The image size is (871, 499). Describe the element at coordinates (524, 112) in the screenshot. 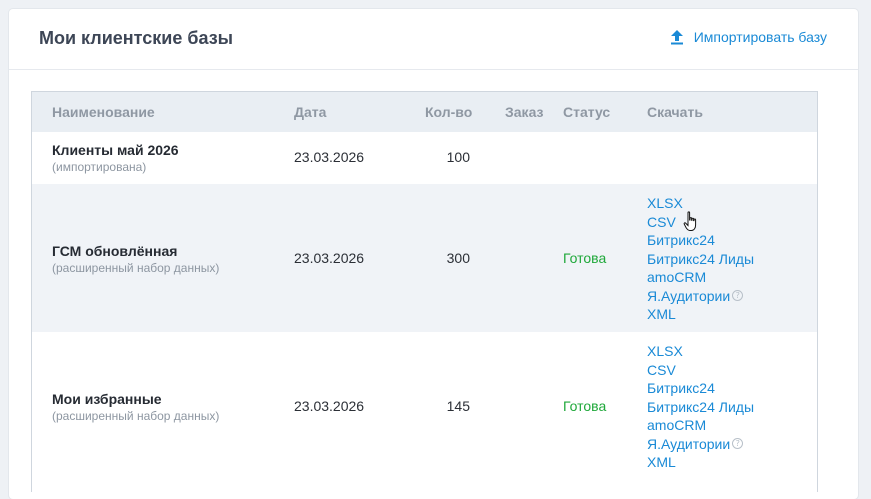

I see `column-header-order: Заказ` at that location.